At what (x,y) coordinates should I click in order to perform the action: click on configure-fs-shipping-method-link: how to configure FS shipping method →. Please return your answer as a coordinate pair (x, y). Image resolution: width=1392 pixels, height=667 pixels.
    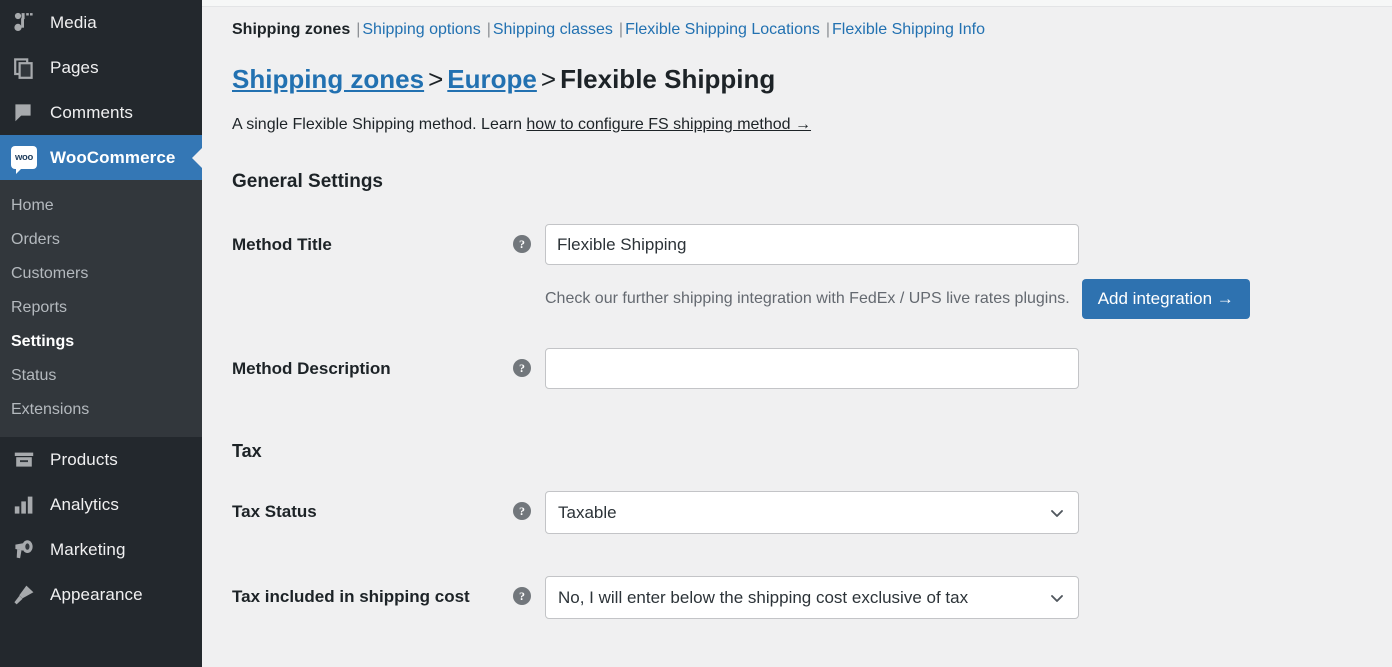
    Looking at the image, I should click on (668, 124).